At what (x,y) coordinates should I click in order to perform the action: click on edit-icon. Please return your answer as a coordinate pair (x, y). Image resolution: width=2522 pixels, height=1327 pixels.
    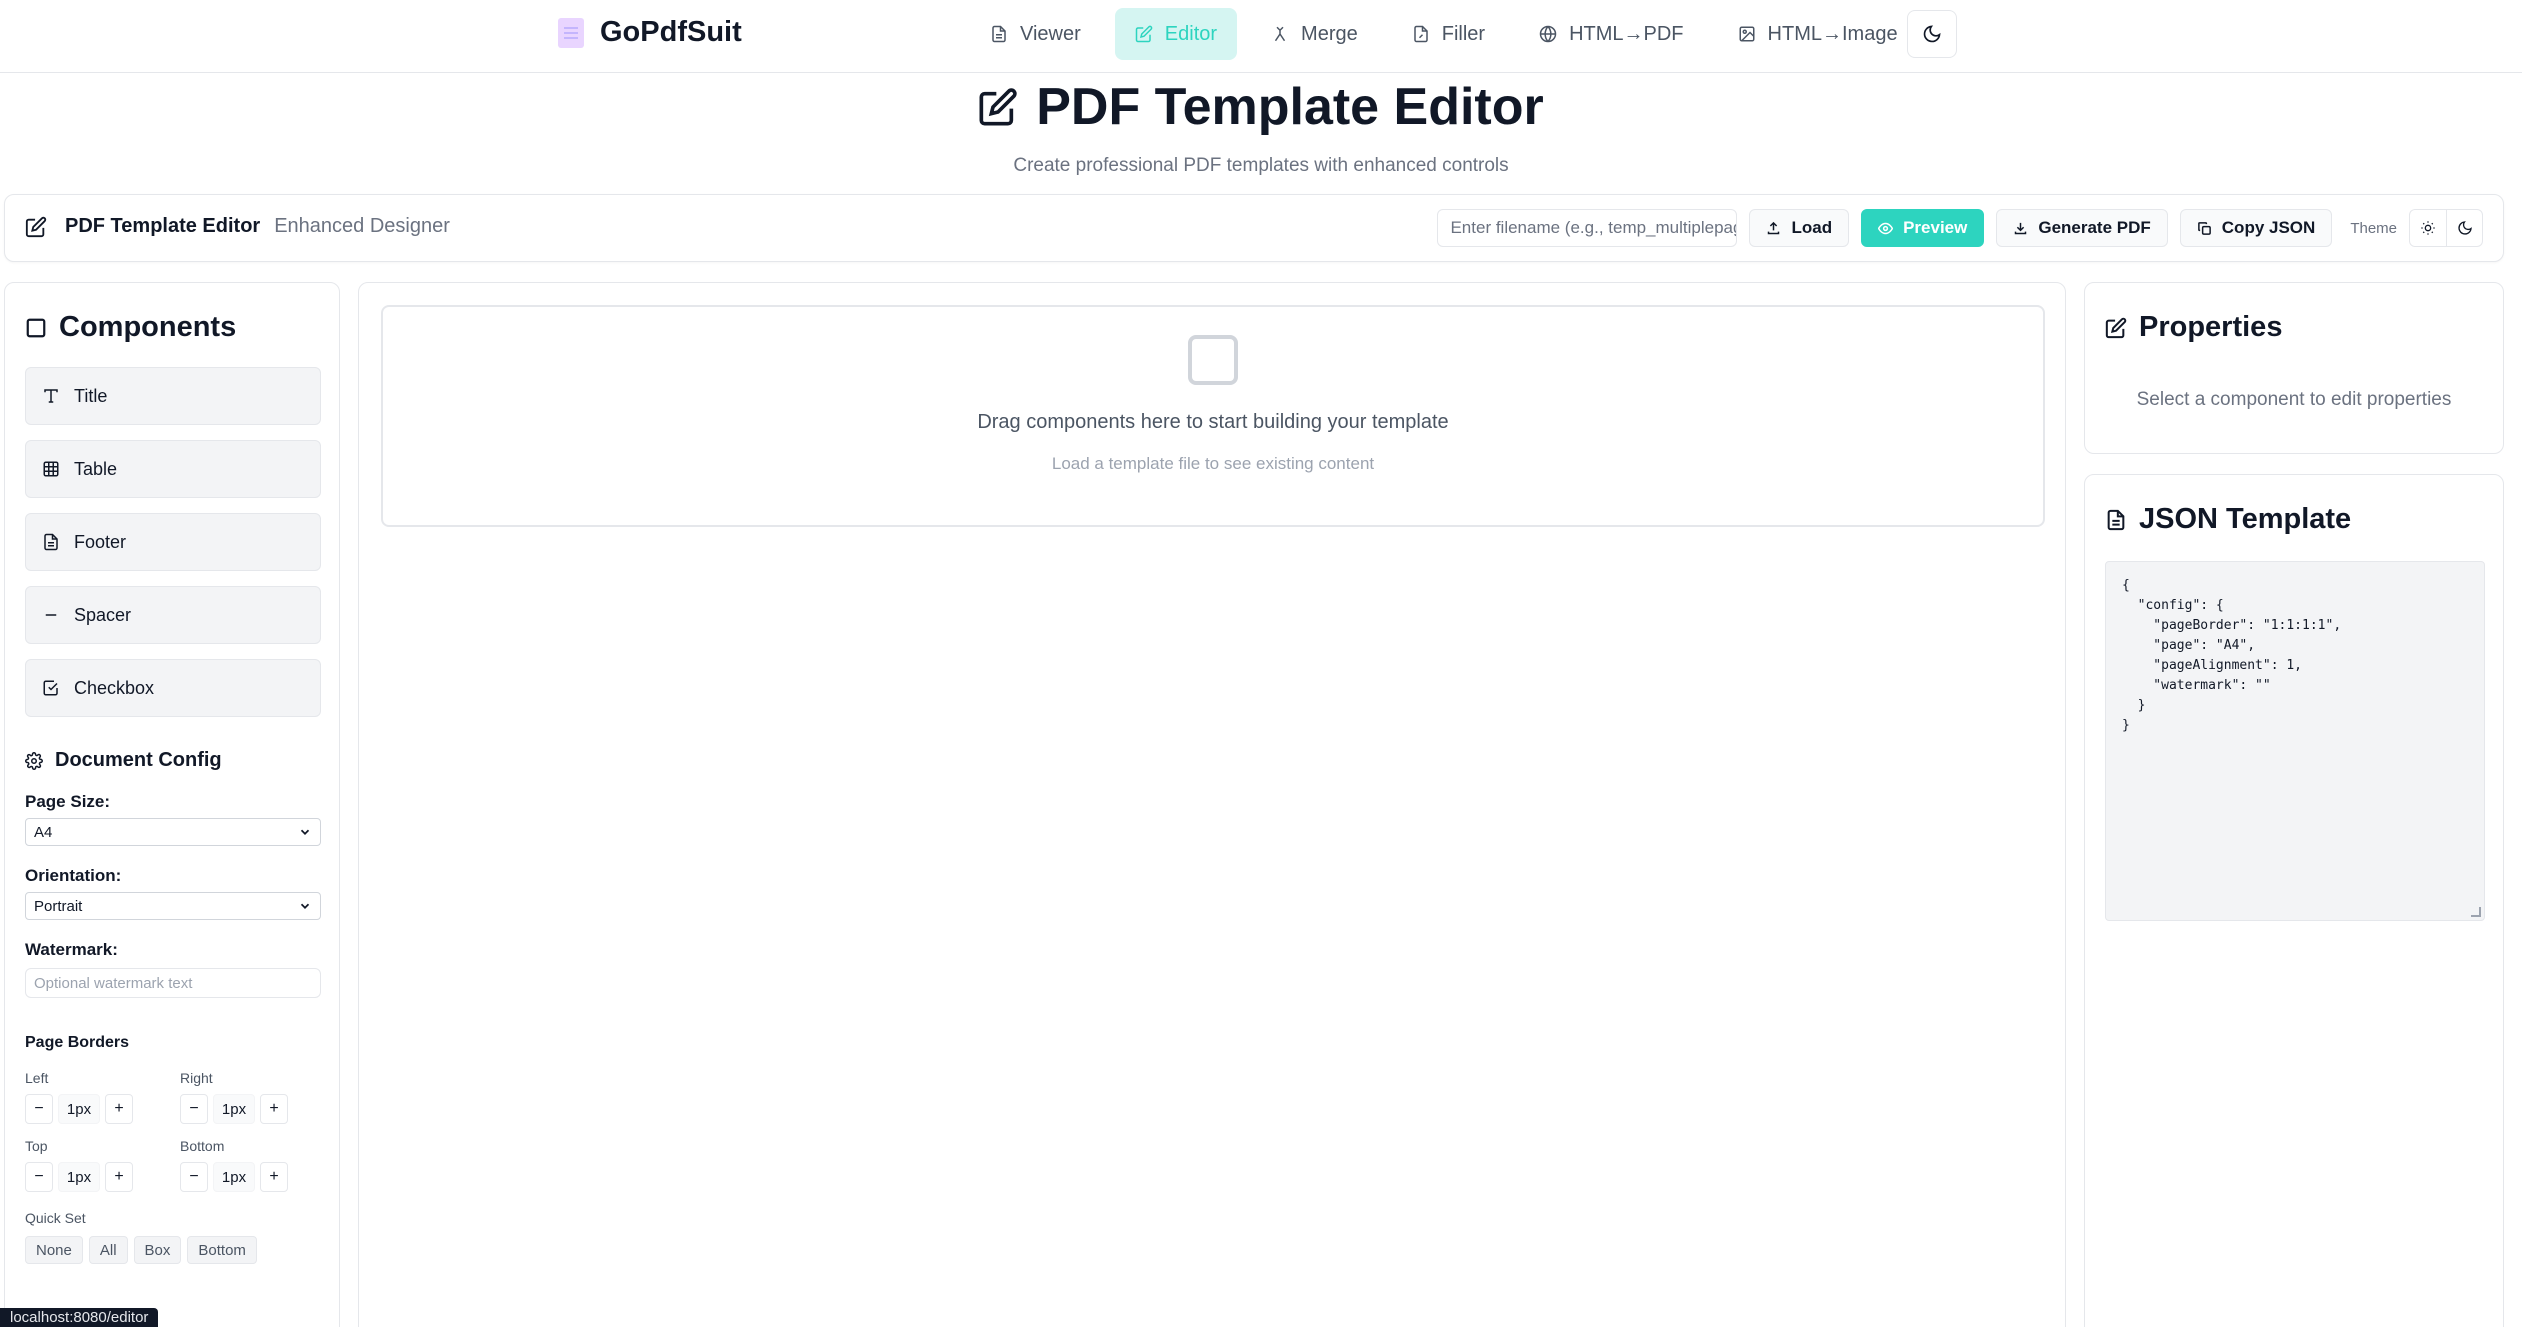
    Looking at the image, I should click on (998, 107).